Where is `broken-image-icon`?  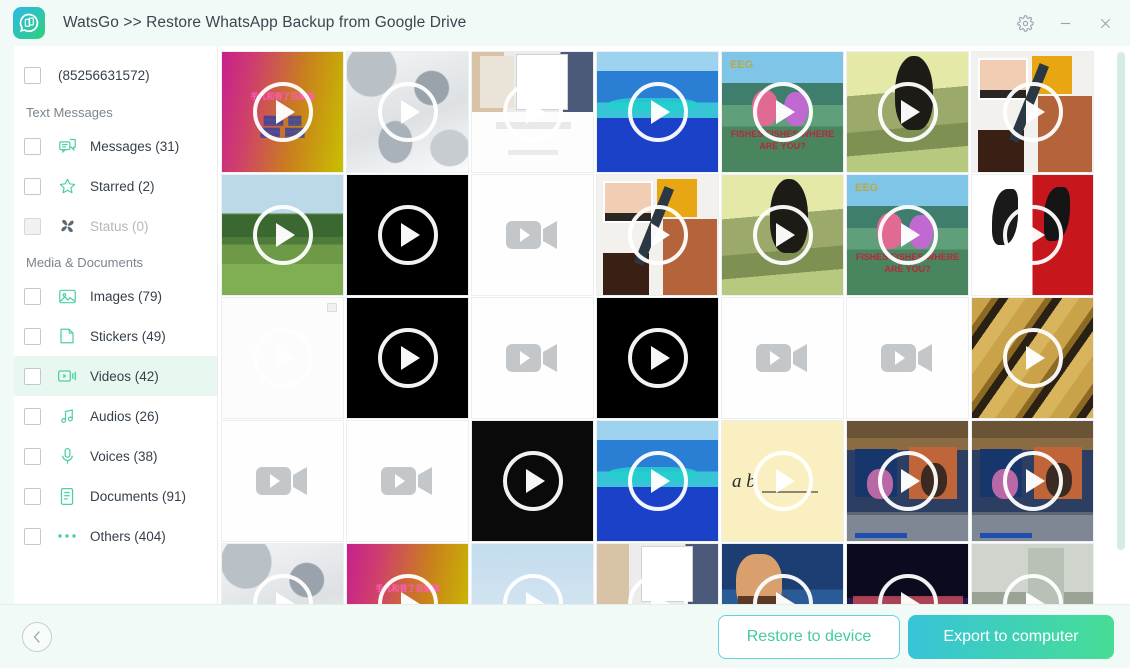 broken-image-icon is located at coordinates (332, 307).